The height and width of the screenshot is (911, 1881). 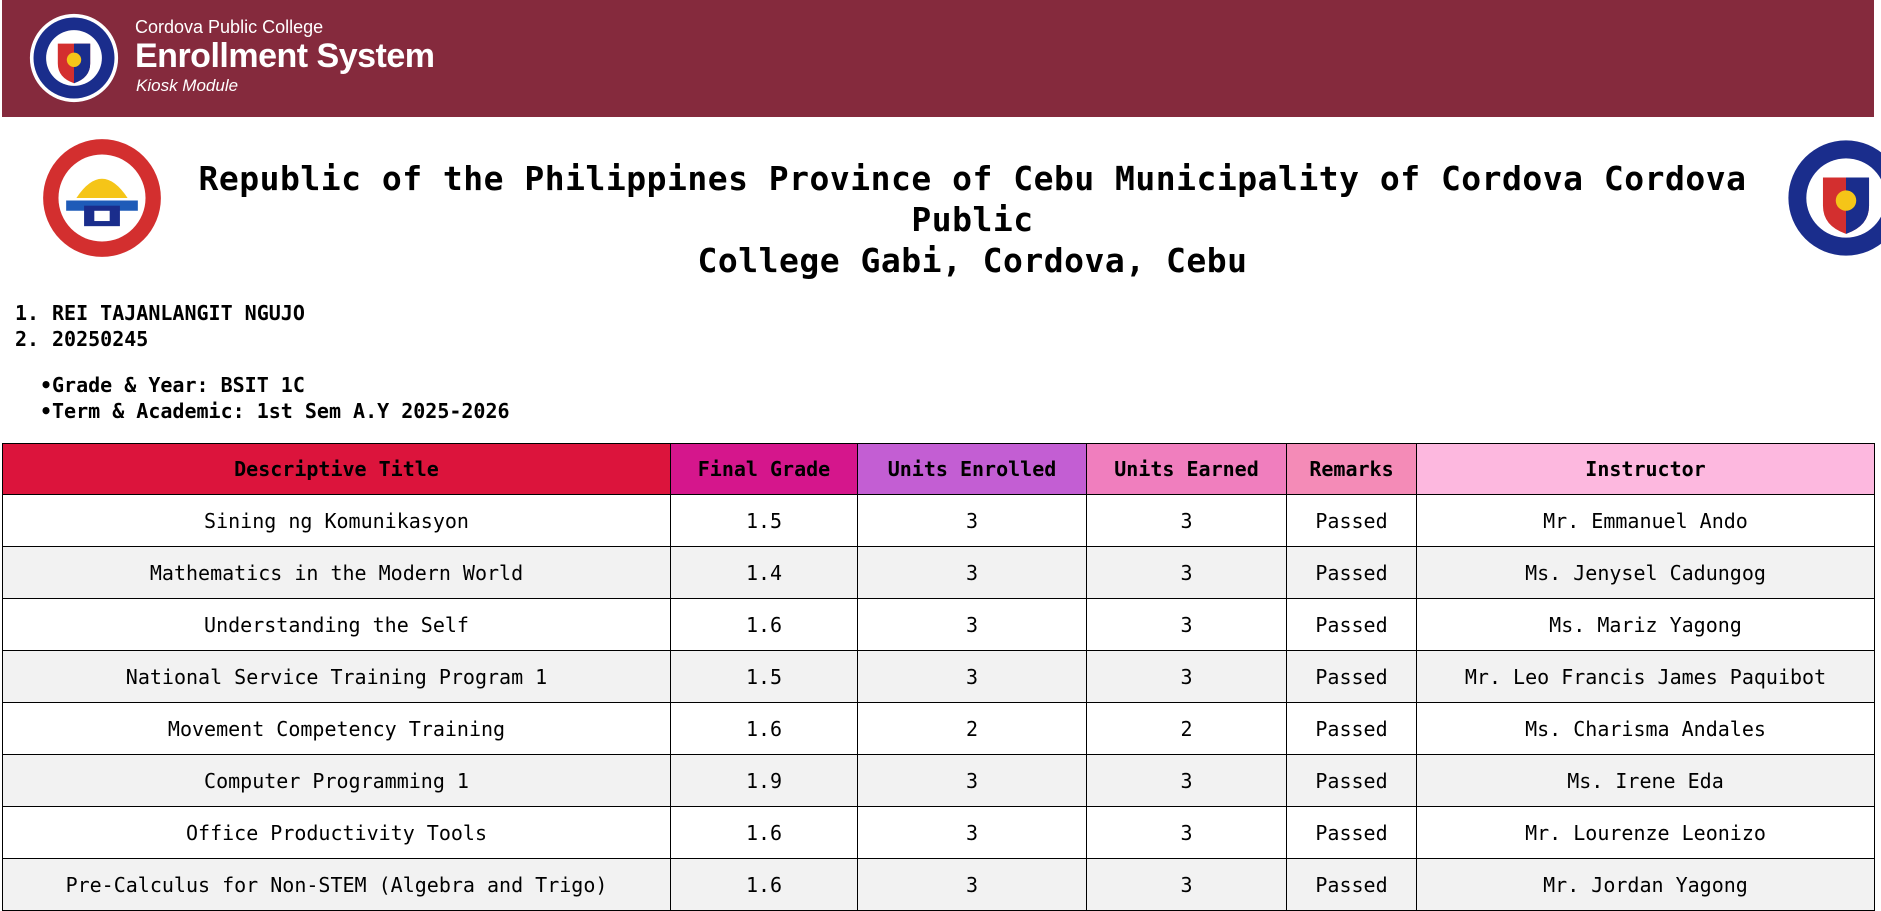 I want to click on cell-descriptive-title: Understanding the Self, so click(x=336, y=624).